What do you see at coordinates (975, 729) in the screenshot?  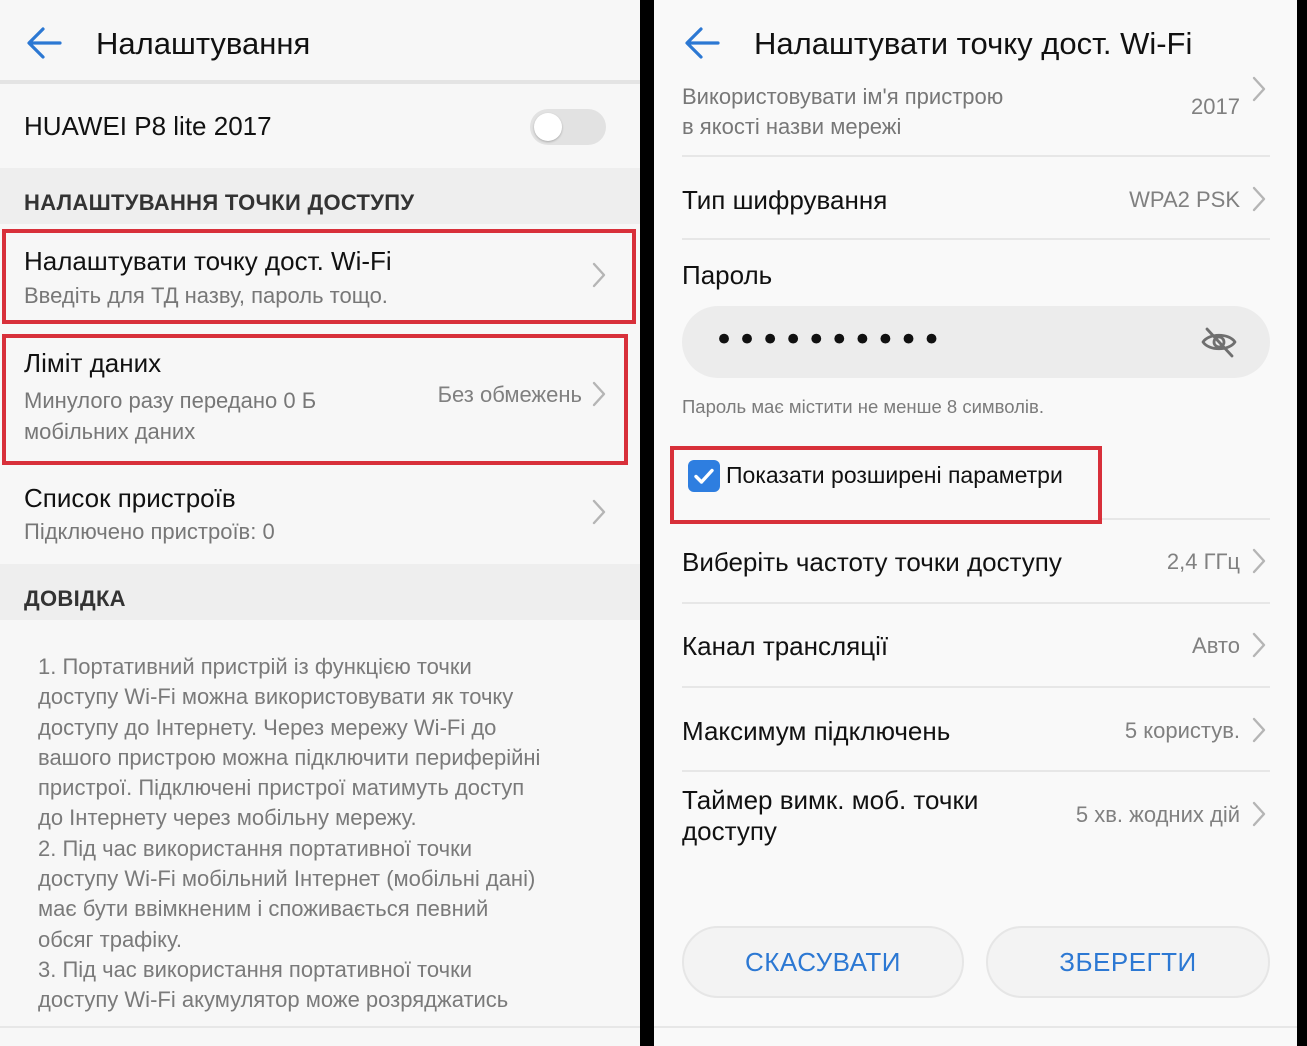 I see `max-connections-item: Максимум підключень 5 користув.` at bounding box center [975, 729].